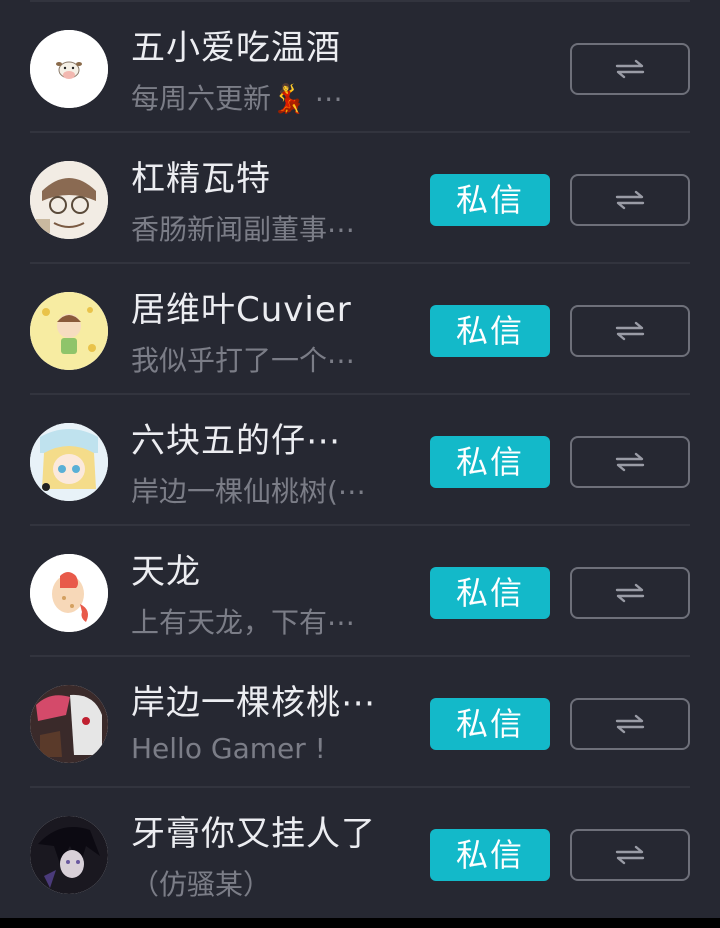 The width and height of the screenshot is (720, 928). Describe the element at coordinates (201, 884) in the screenshot. I see `user-bio: （仿骚某）` at that location.